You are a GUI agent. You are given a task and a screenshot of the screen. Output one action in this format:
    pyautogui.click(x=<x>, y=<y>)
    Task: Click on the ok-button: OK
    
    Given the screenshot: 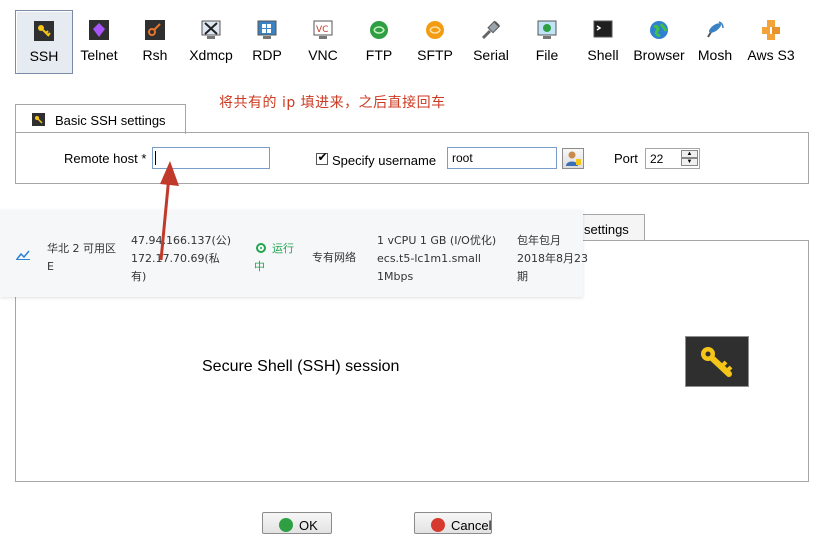 What is the action you would take?
    pyautogui.click(x=297, y=523)
    